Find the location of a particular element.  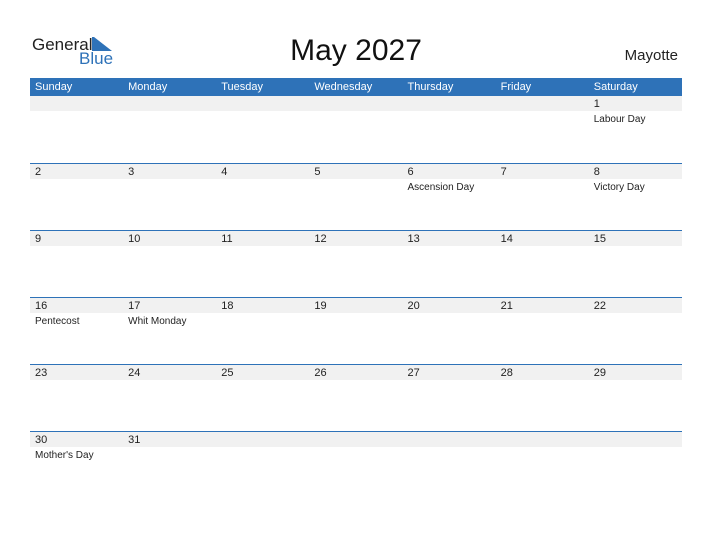

calendar-day-cell: 23 is located at coordinates (77, 398).